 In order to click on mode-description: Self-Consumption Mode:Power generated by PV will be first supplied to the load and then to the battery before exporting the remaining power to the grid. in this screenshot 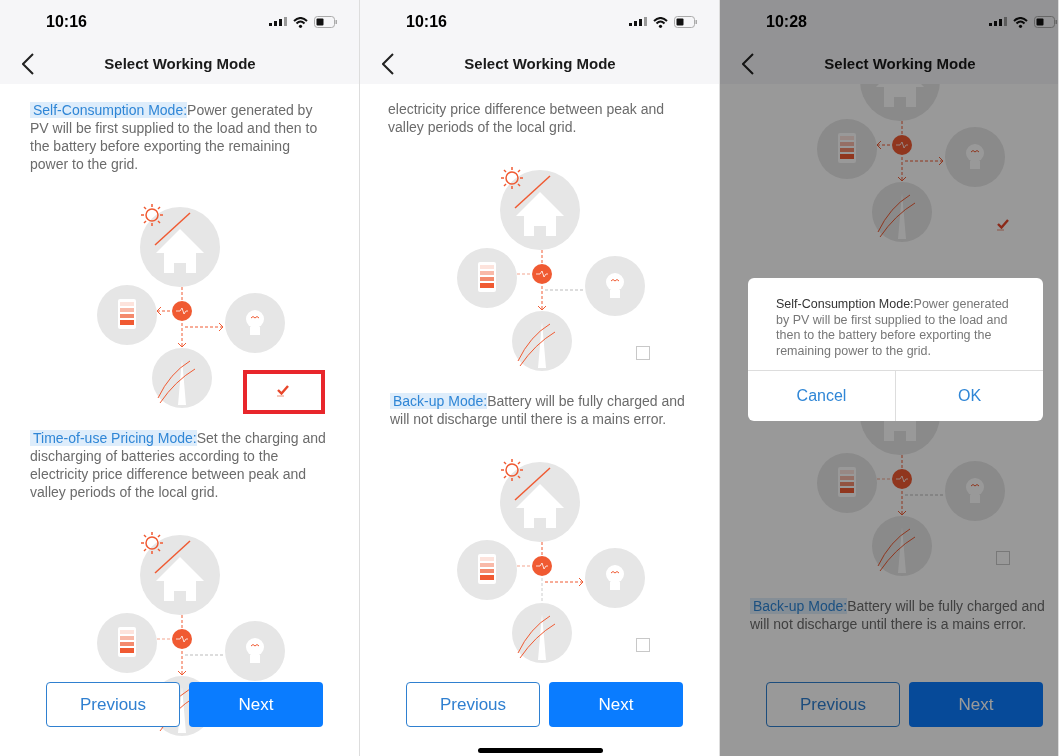, I will do `click(174, 137)`.